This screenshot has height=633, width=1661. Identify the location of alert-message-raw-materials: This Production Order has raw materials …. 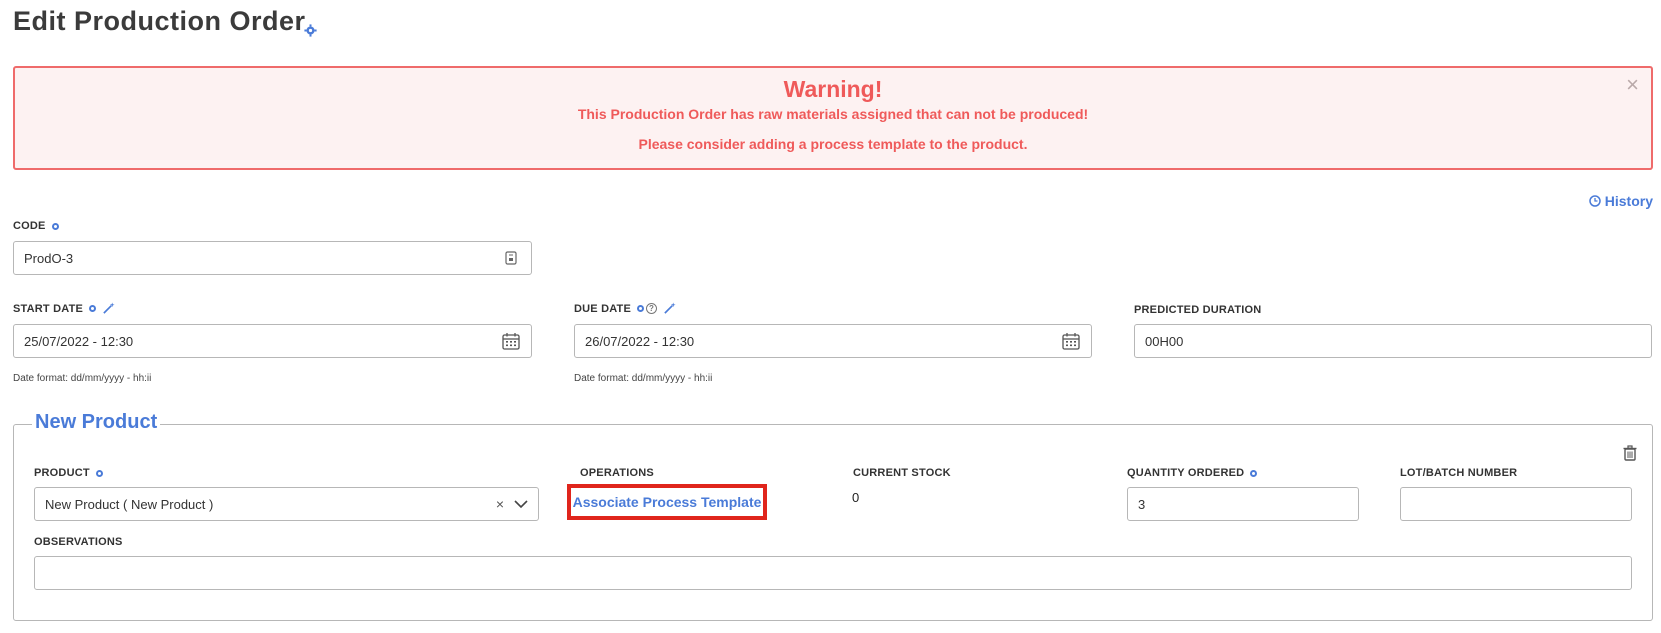
(833, 114).